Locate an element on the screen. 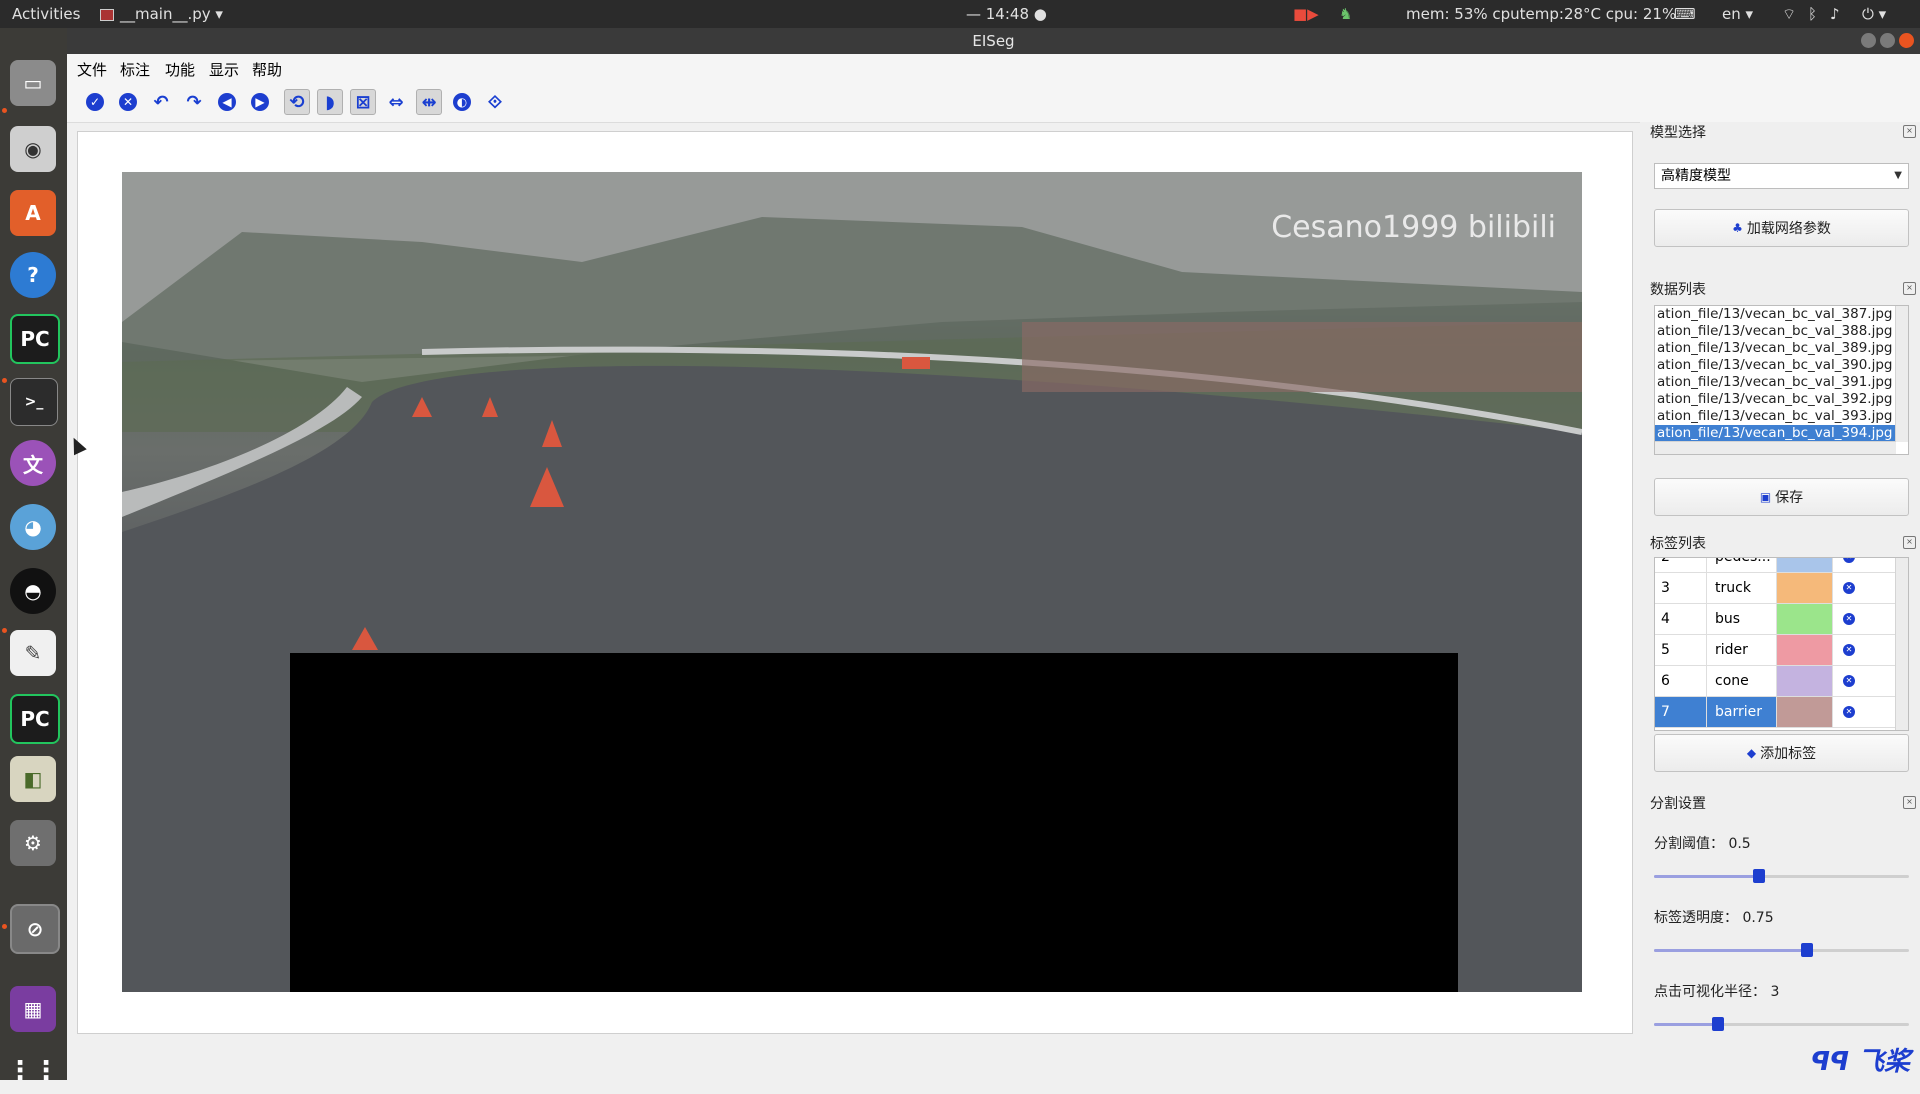  menu-display: 显示 is located at coordinates (224, 69).